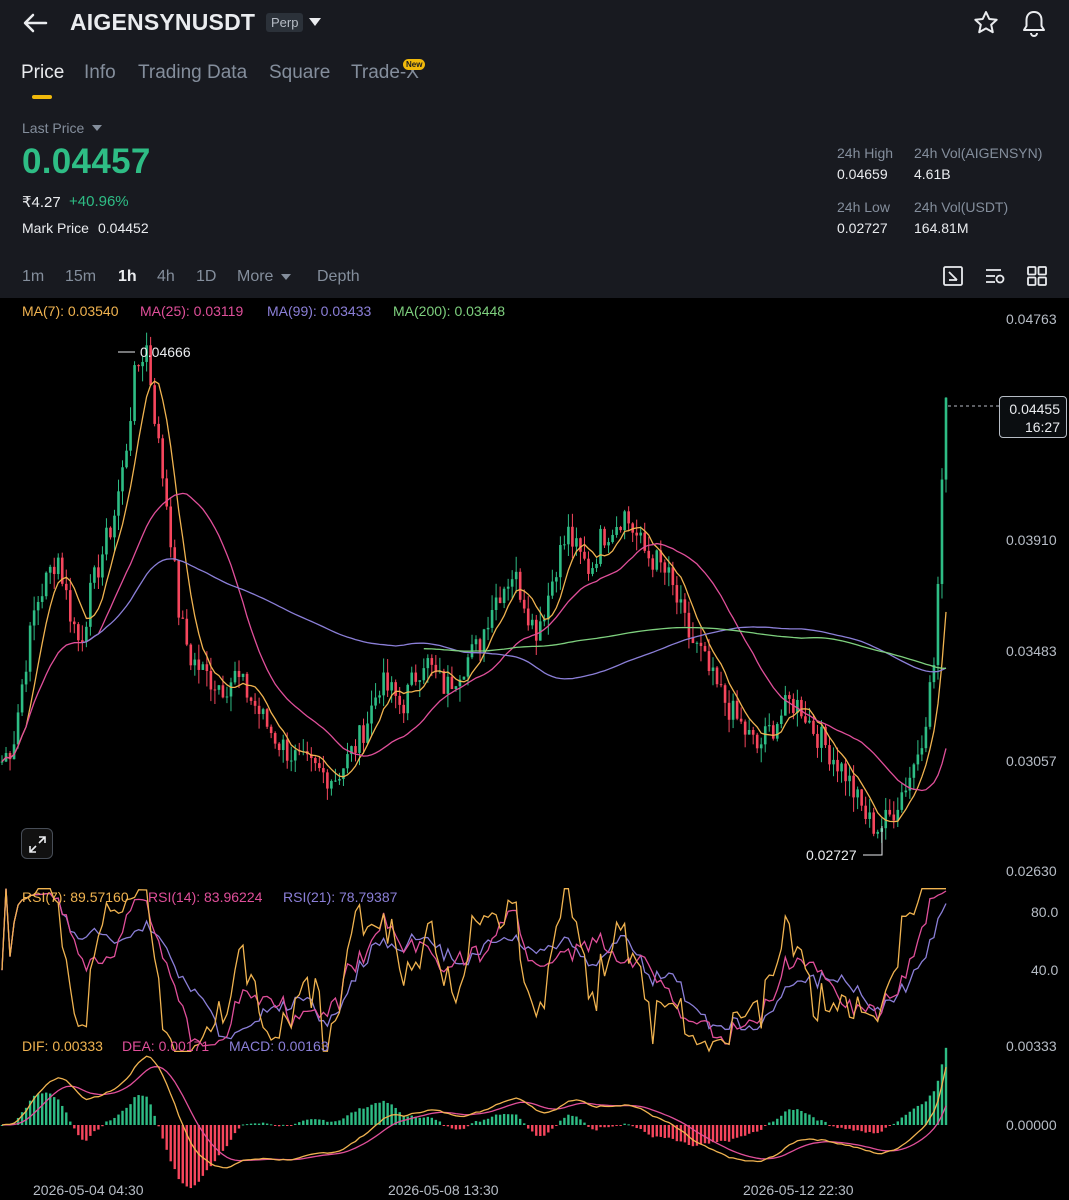 This screenshot has height=1200, width=1069. What do you see at coordinates (97, 128) in the screenshot?
I see `price-type-caret-icon` at bounding box center [97, 128].